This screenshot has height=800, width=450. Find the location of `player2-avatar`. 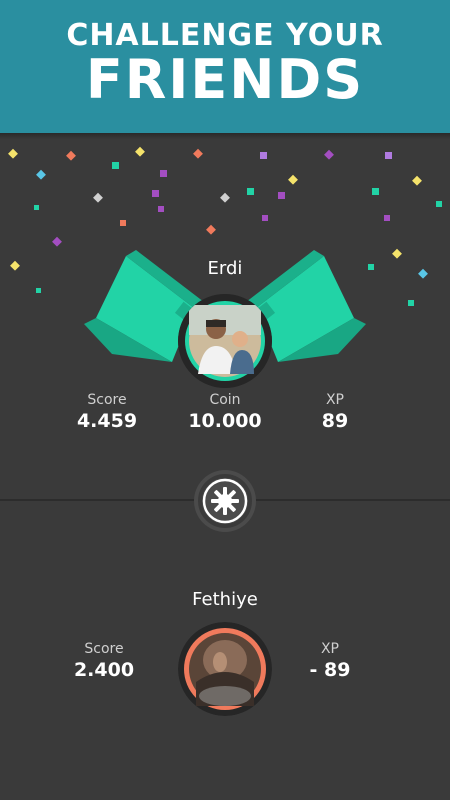

player2-avatar is located at coordinates (225, 669).